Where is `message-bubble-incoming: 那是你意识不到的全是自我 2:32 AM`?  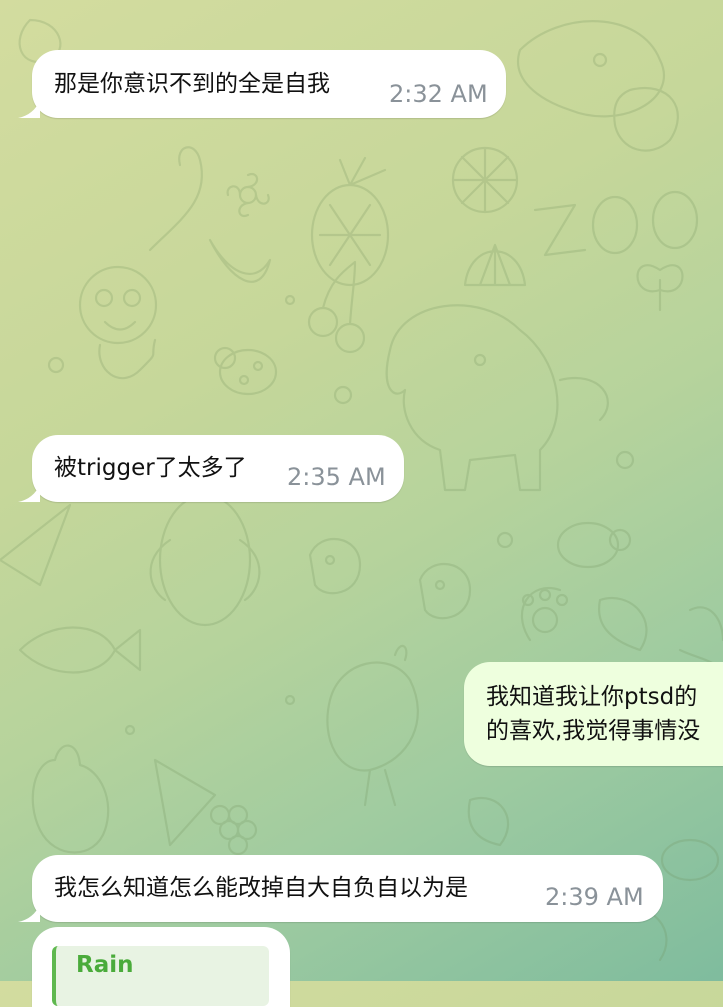 message-bubble-incoming: 那是你意识不到的全是自我 2:32 AM is located at coordinates (269, 84).